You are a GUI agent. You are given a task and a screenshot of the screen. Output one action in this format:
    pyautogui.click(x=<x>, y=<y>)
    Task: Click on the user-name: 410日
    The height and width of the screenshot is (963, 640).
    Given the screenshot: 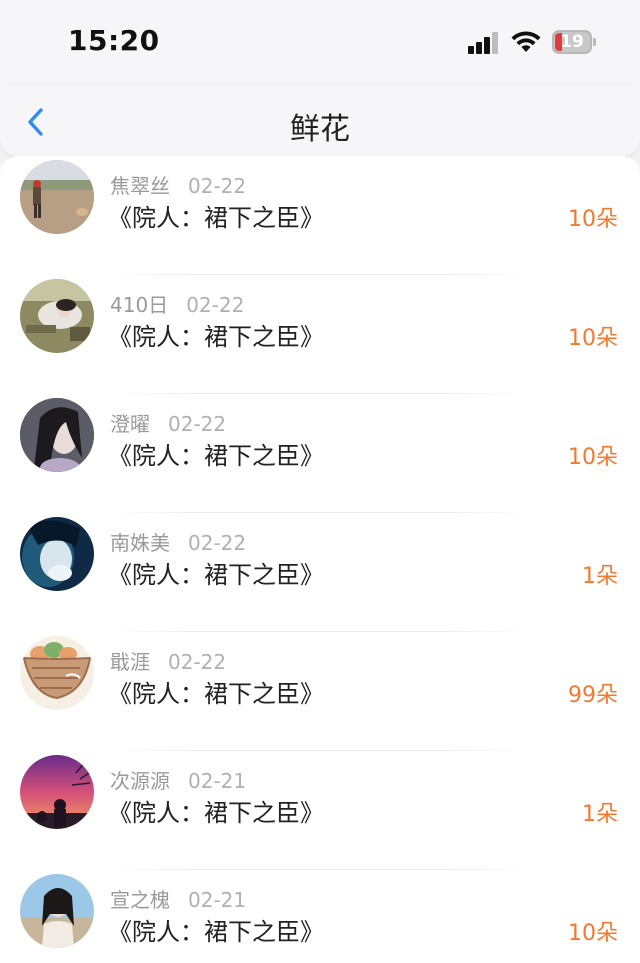 What is the action you would take?
    pyautogui.click(x=139, y=305)
    